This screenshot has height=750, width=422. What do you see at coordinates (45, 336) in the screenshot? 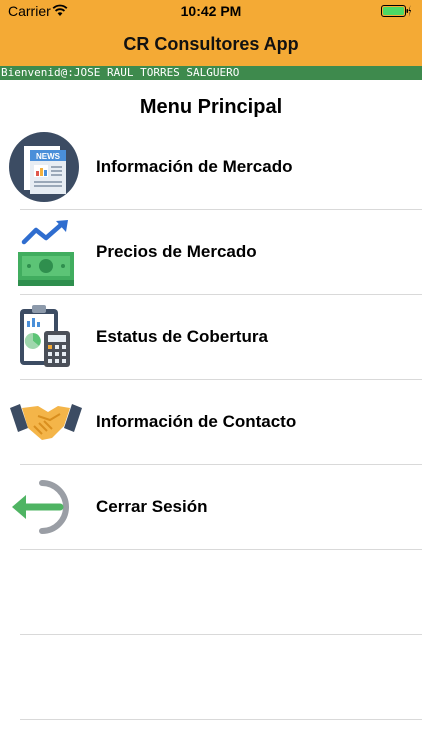
I see `clipboard-calculator-icon` at bounding box center [45, 336].